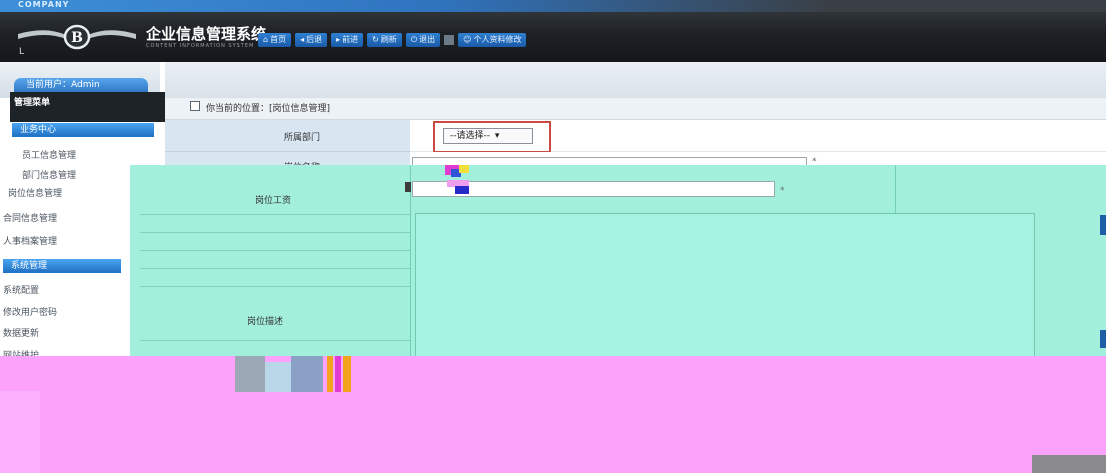  Describe the element at coordinates (427, 39) in the screenshot. I see `nav-label: 退出` at that location.